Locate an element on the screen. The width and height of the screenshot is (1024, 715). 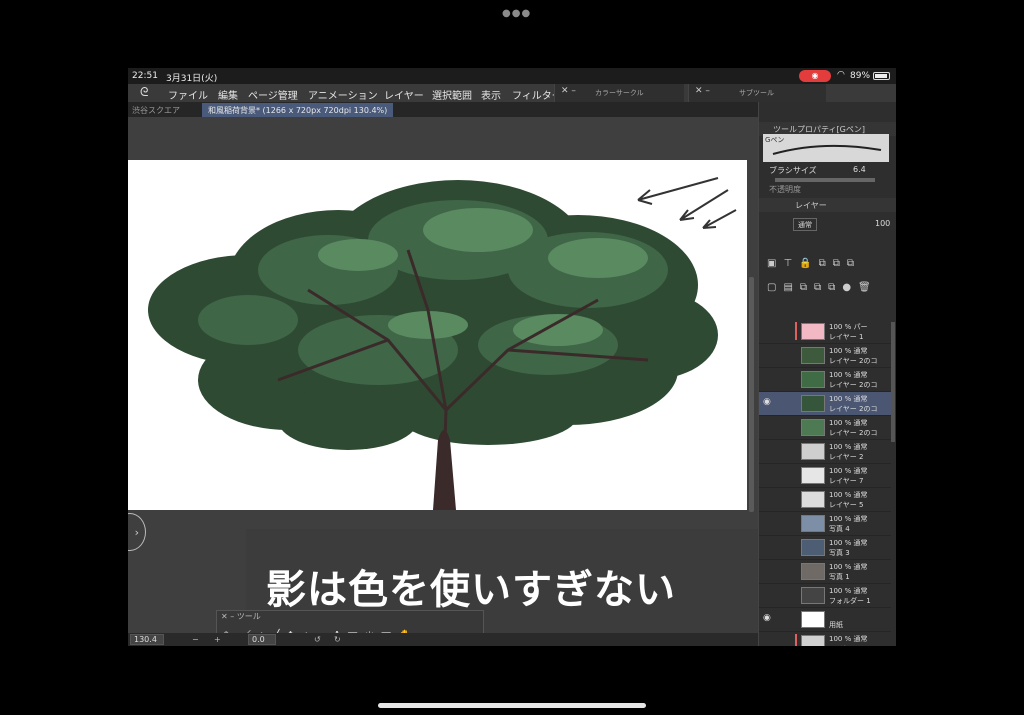
layer-row: 100 % 通常 写真 4 is located at coordinates (825, 524).